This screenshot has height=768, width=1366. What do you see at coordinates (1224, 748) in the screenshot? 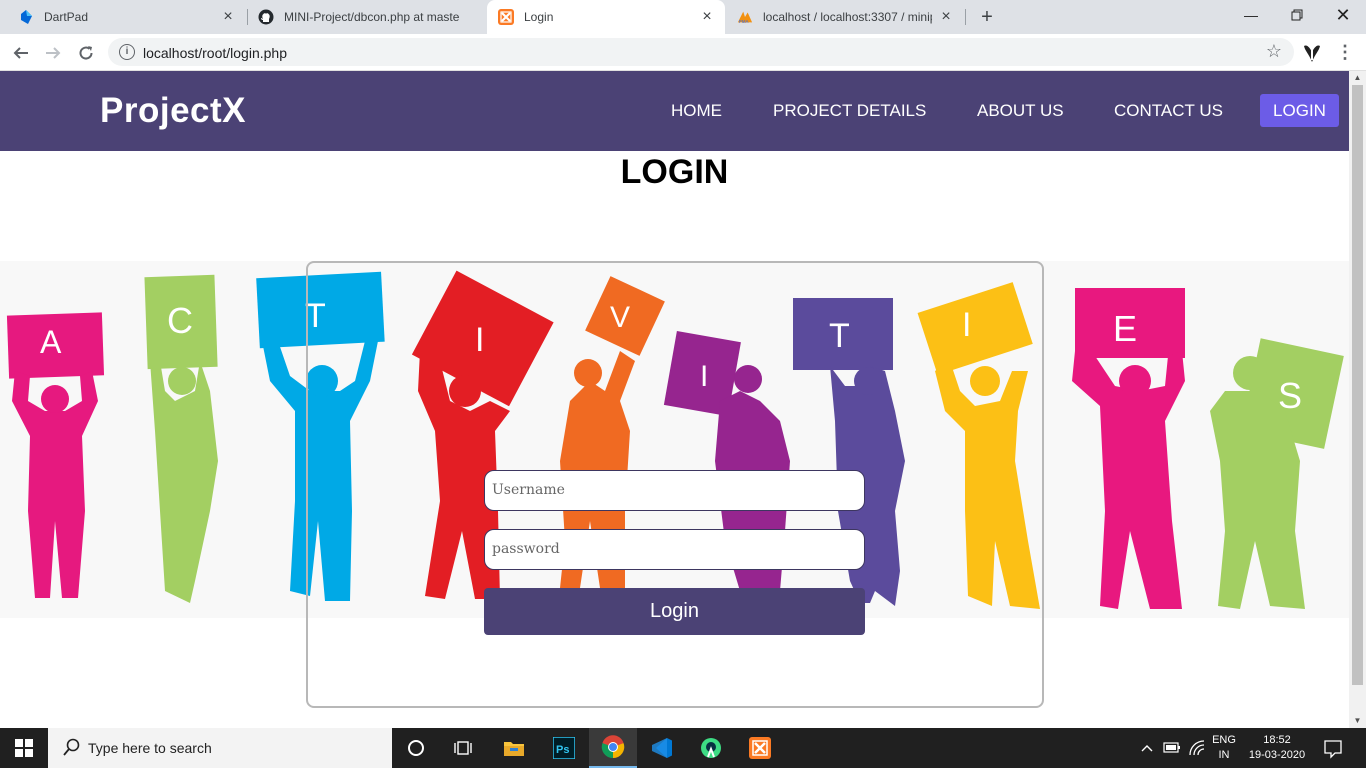
I see `language-indicator: ENG IN` at bounding box center [1224, 748].